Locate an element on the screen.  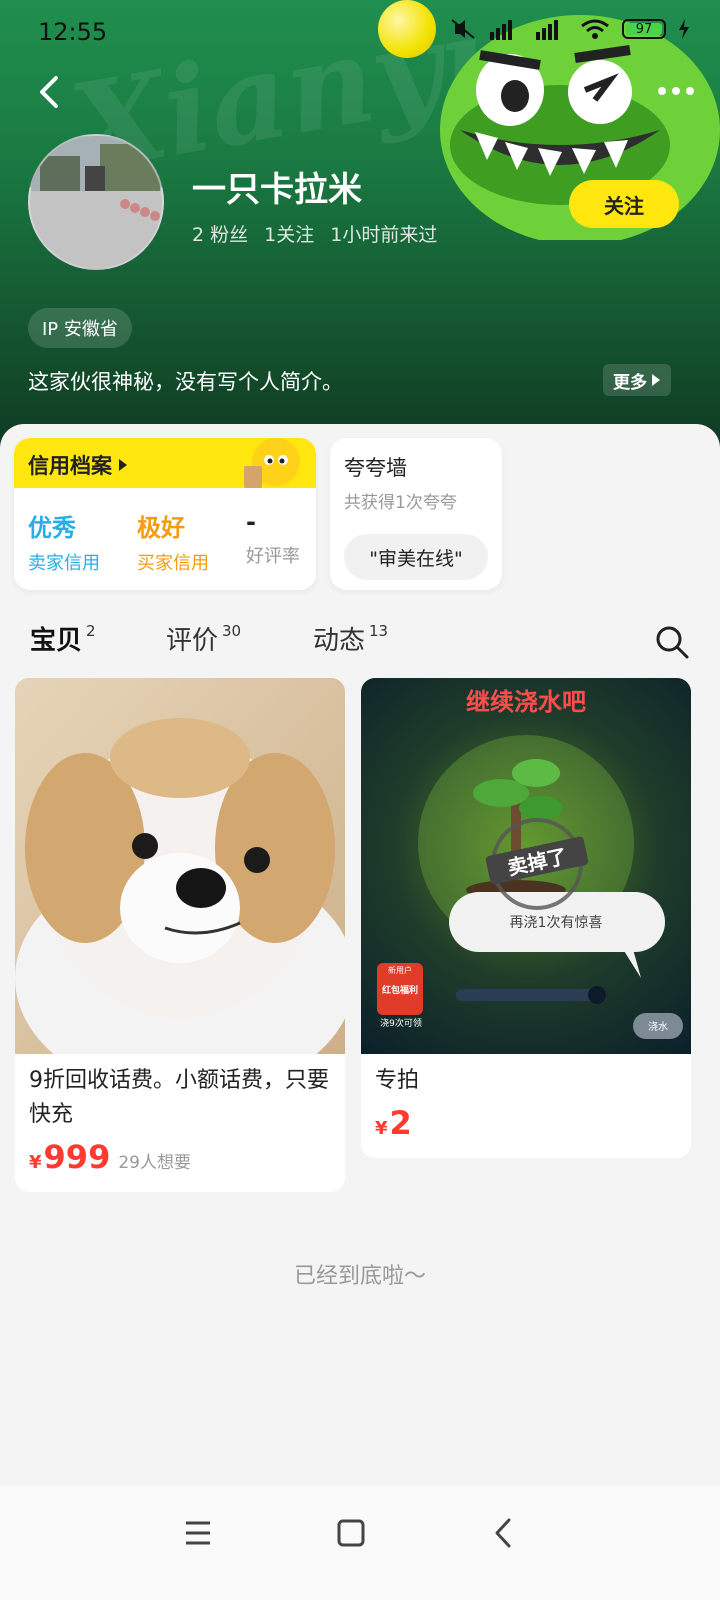
followers-count: 2 粉丝 is located at coordinates (220, 233).